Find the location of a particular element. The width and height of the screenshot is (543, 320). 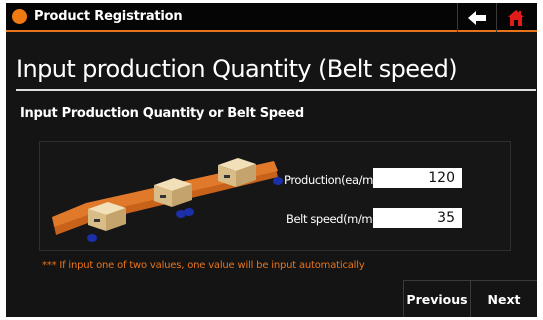

previous-label: Previous is located at coordinates (437, 299).